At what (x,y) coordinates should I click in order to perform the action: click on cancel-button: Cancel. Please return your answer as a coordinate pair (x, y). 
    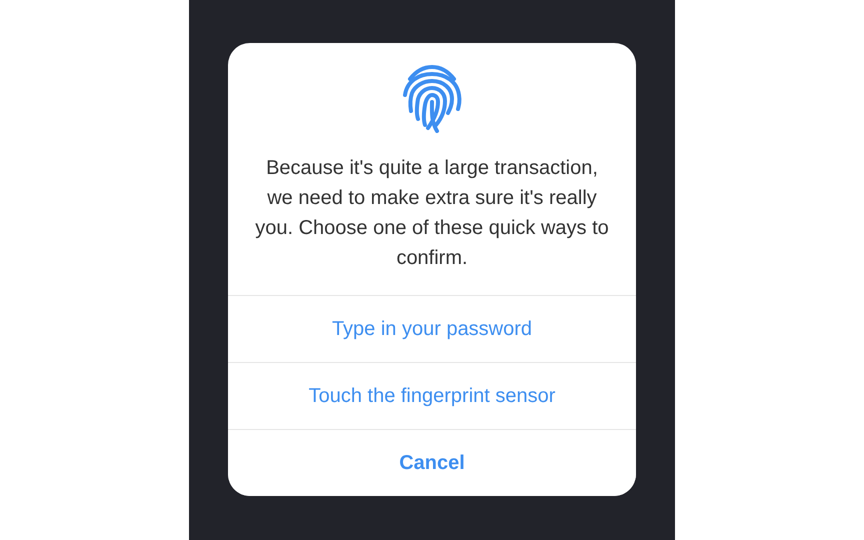
    Looking at the image, I should click on (432, 462).